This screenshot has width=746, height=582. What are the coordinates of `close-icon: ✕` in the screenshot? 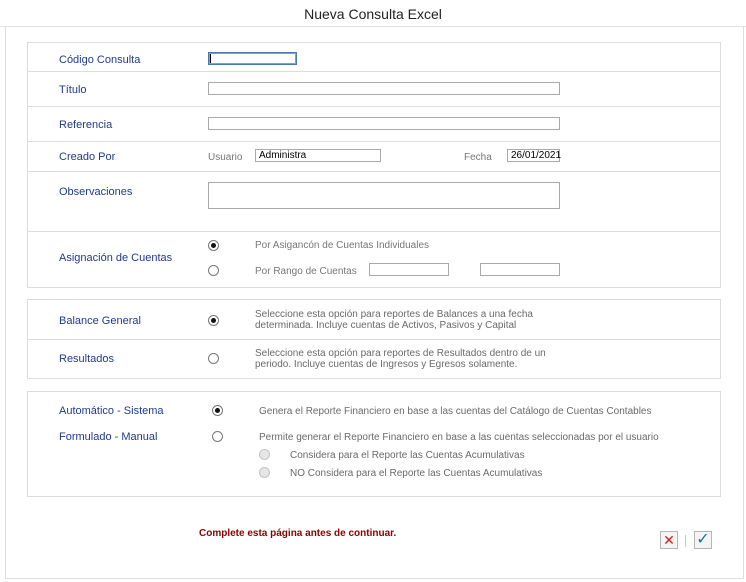 It's located at (669, 540).